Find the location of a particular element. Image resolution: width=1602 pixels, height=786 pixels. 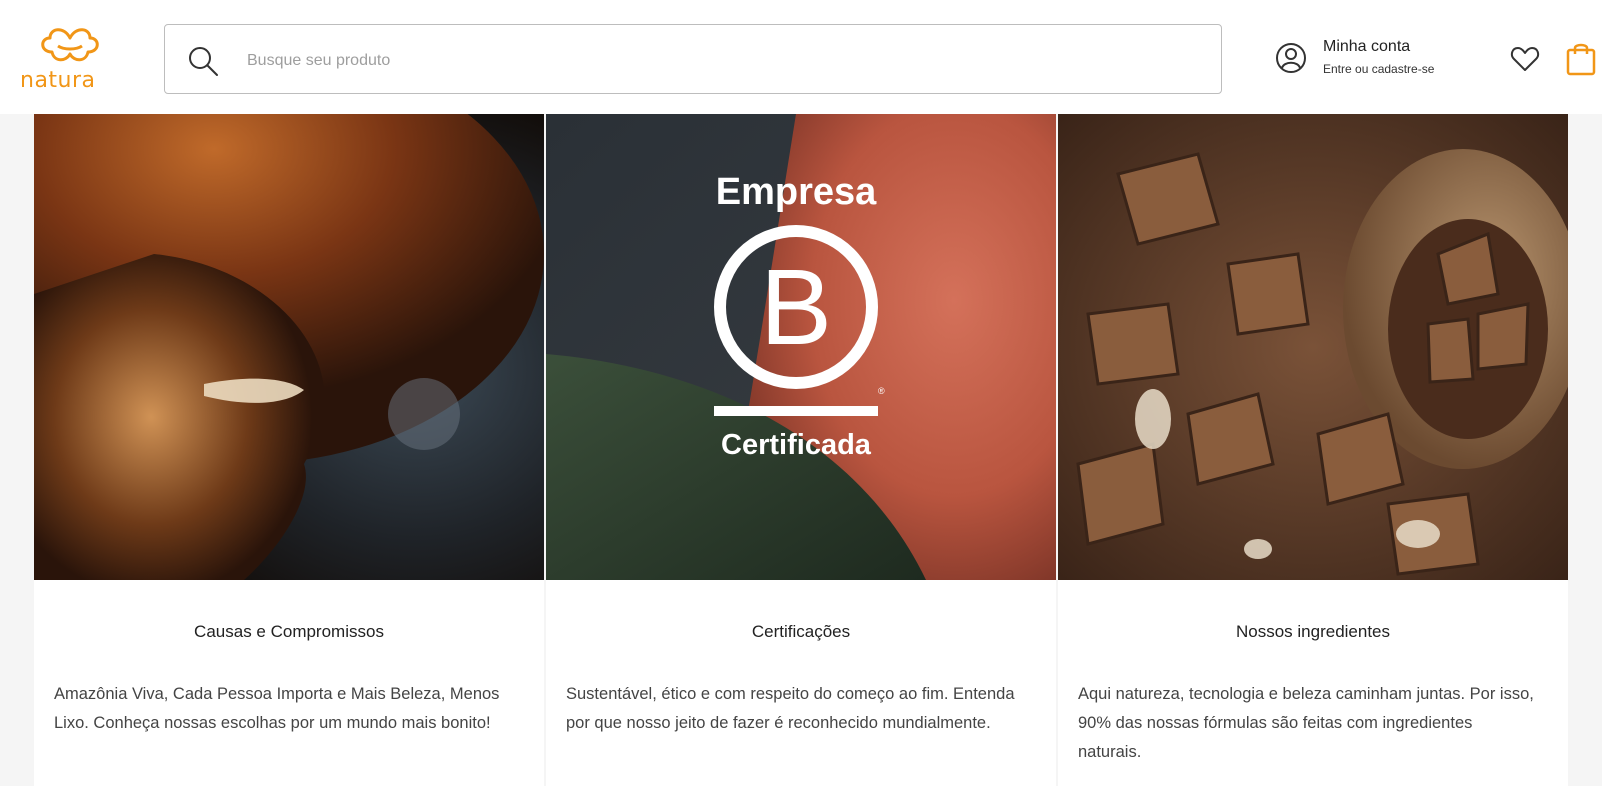

user-icon is located at coordinates (1291, 58).